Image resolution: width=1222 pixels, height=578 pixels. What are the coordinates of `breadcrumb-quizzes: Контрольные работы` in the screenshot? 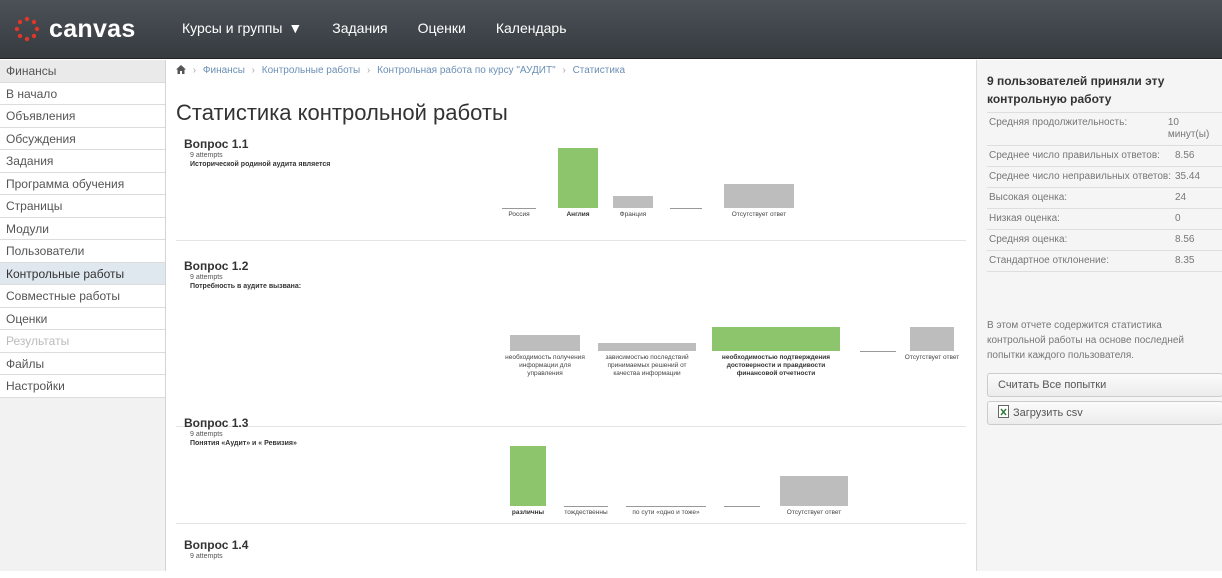 It's located at (311, 70).